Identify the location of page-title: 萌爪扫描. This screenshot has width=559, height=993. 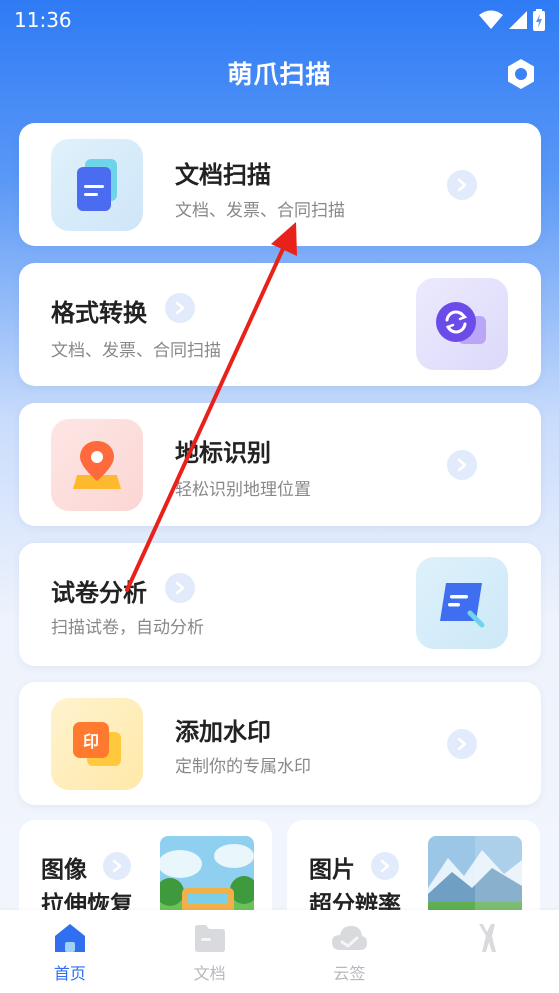
(279, 74).